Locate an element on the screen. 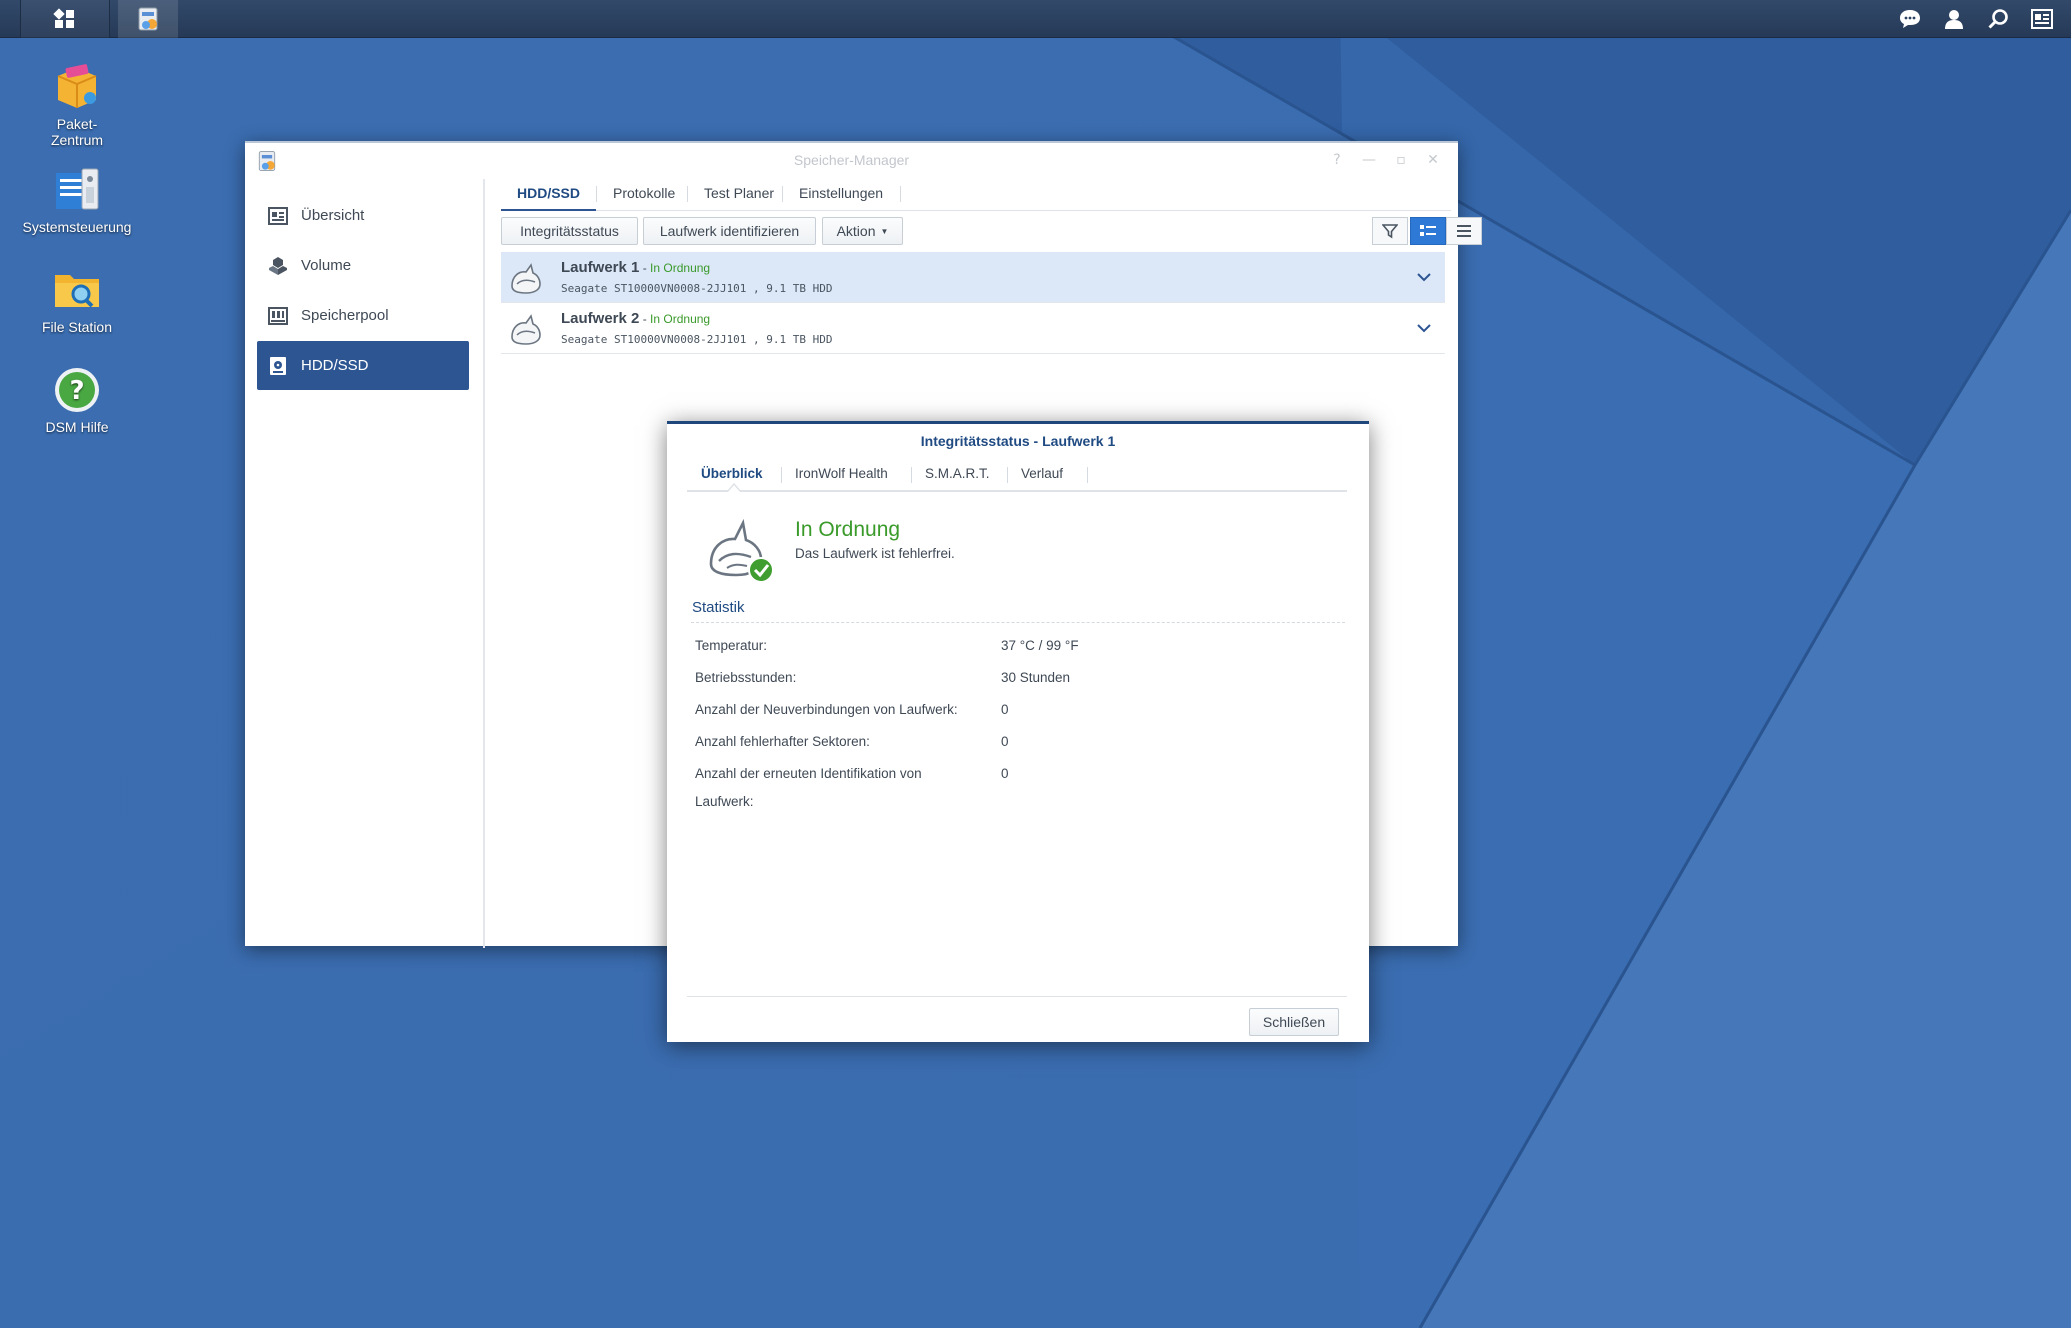 This screenshot has width=2071, height=1328. stat-value-reconnections: 0 is located at coordinates (1005, 709).